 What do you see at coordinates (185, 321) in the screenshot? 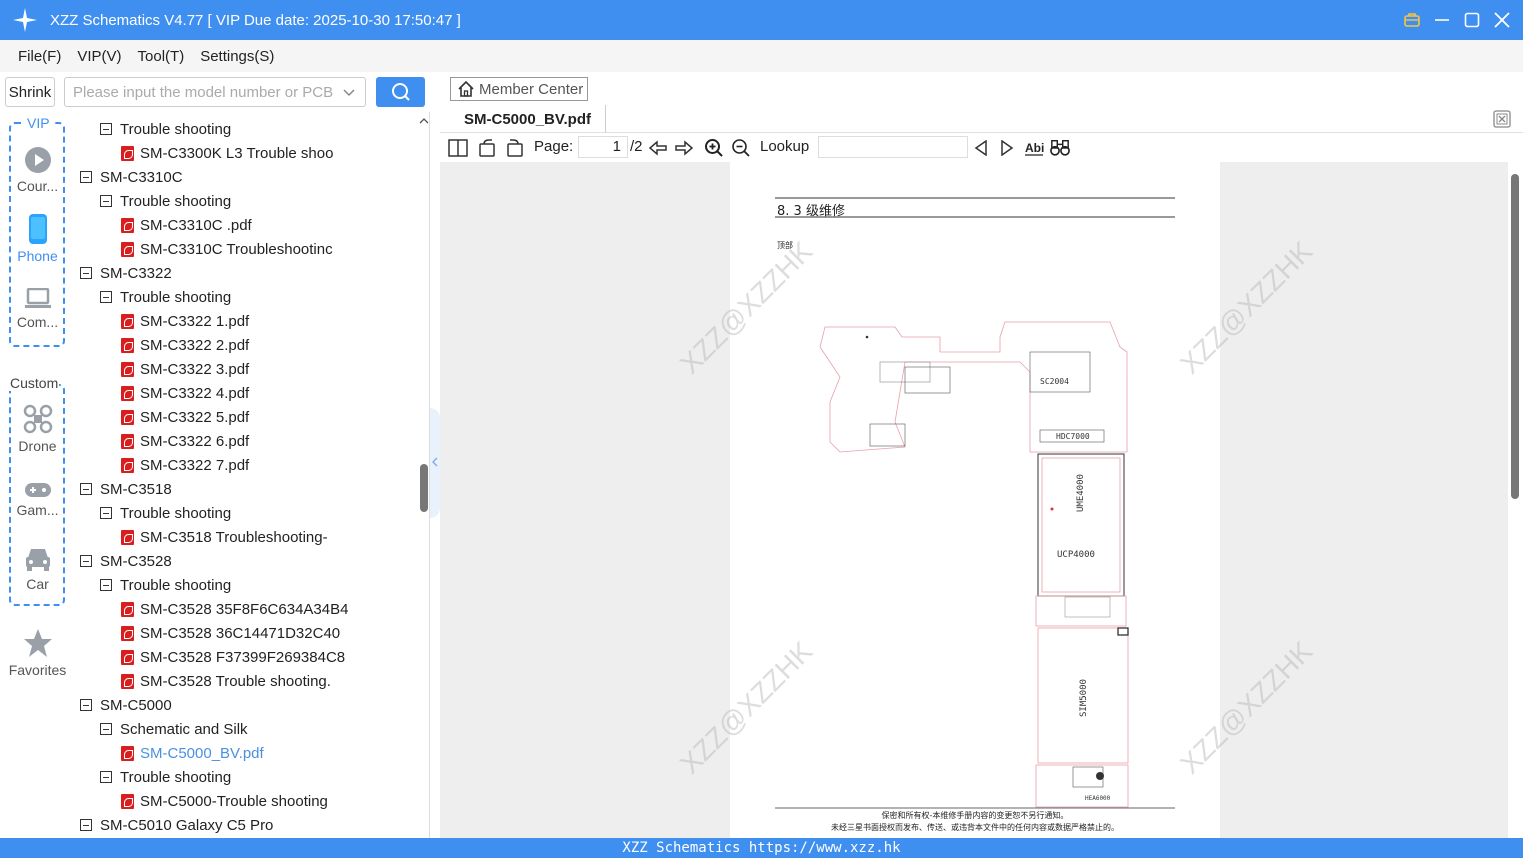
I see `tree-file-item: SM-C3322 1.pdf` at bounding box center [185, 321].